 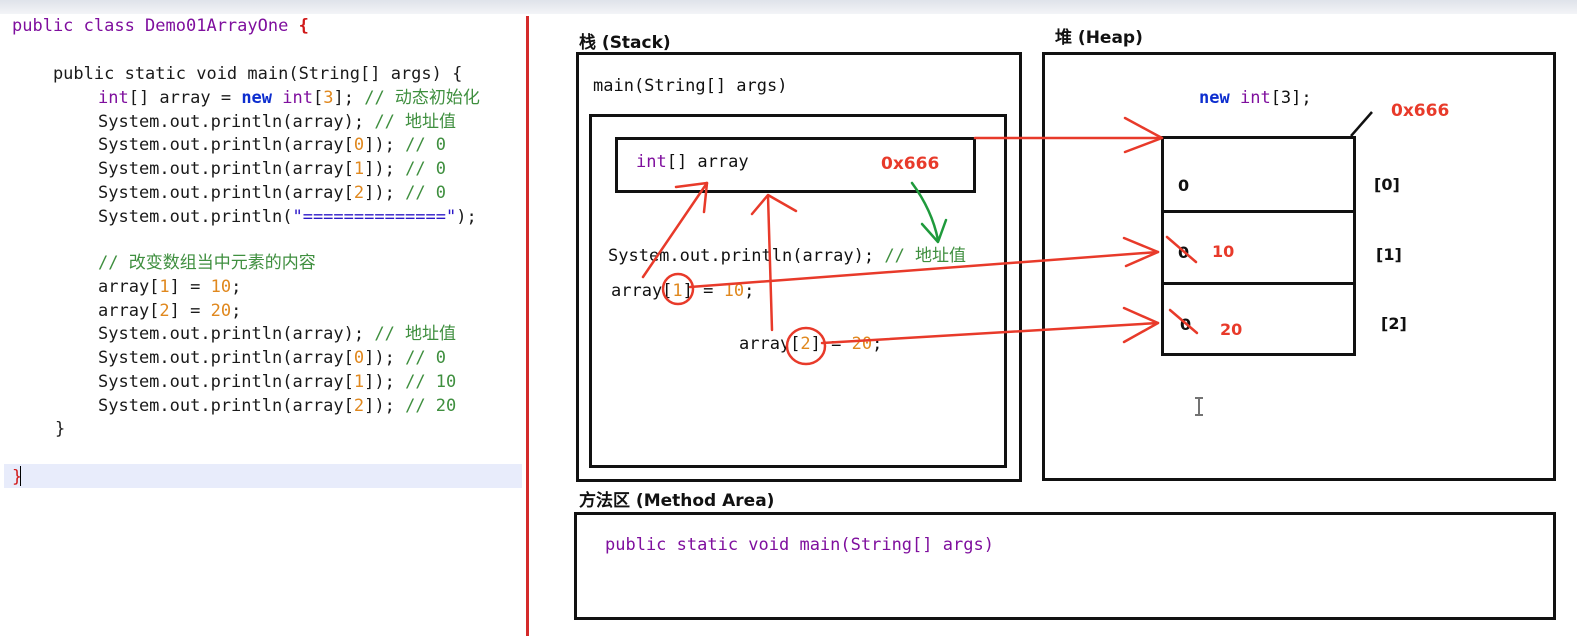 I want to click on ibeam-cursor-icon, so click(x=1199, y=406).